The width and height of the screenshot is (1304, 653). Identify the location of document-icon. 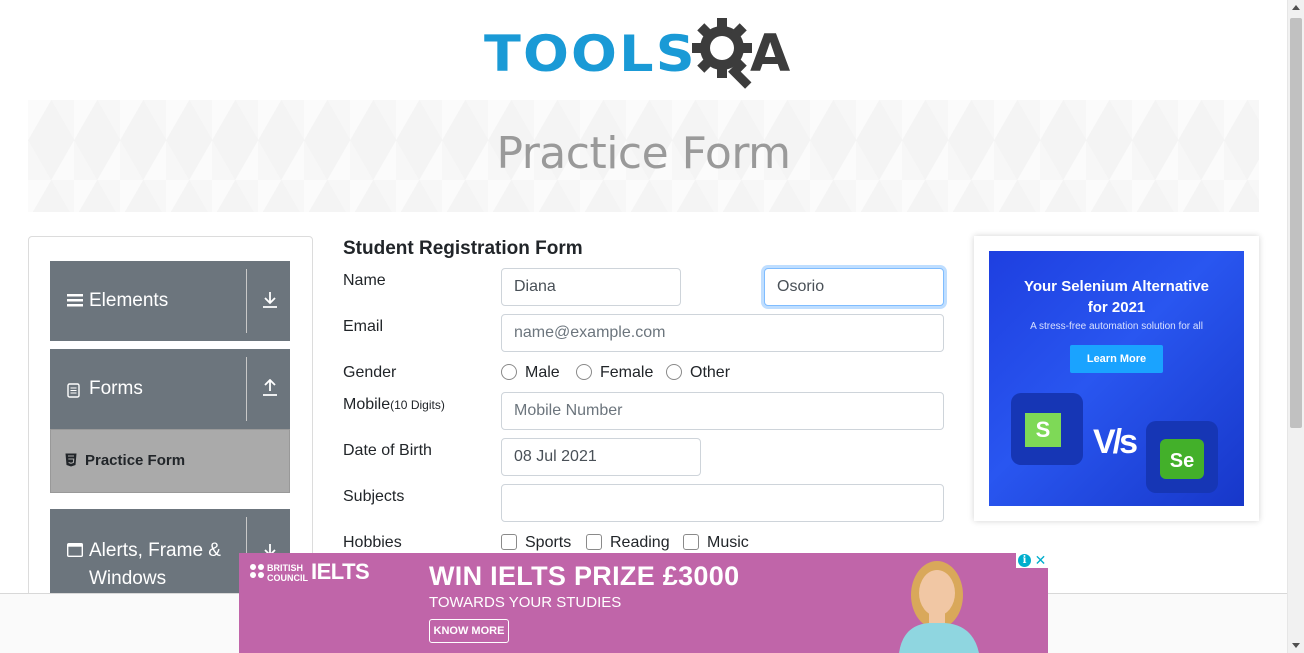
(73, 390).